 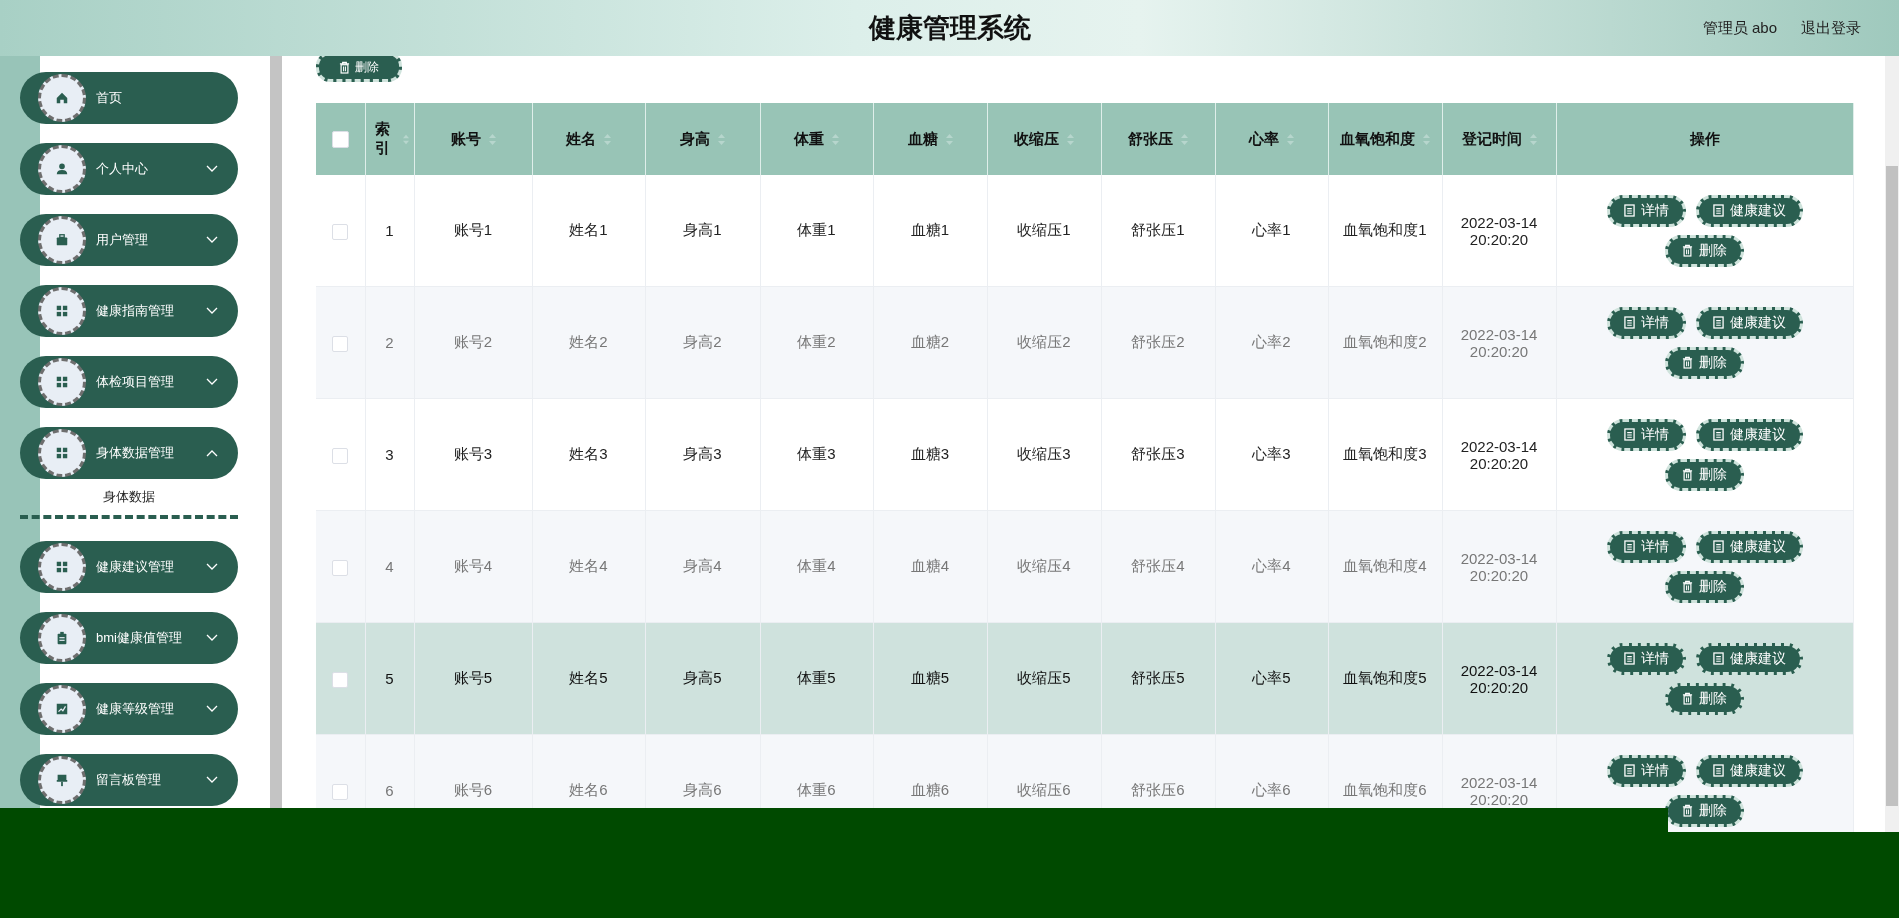 I want to click on menu-item: 首页, so click(x=129, y=98).